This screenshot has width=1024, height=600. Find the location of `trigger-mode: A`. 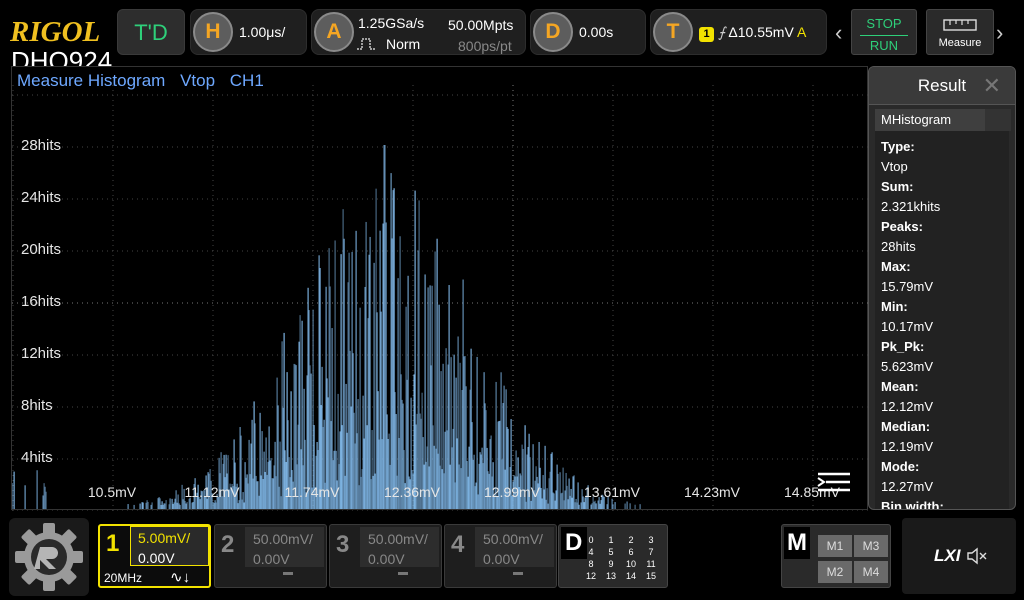

trigger-mode: A is located at coordinates (801, 32).